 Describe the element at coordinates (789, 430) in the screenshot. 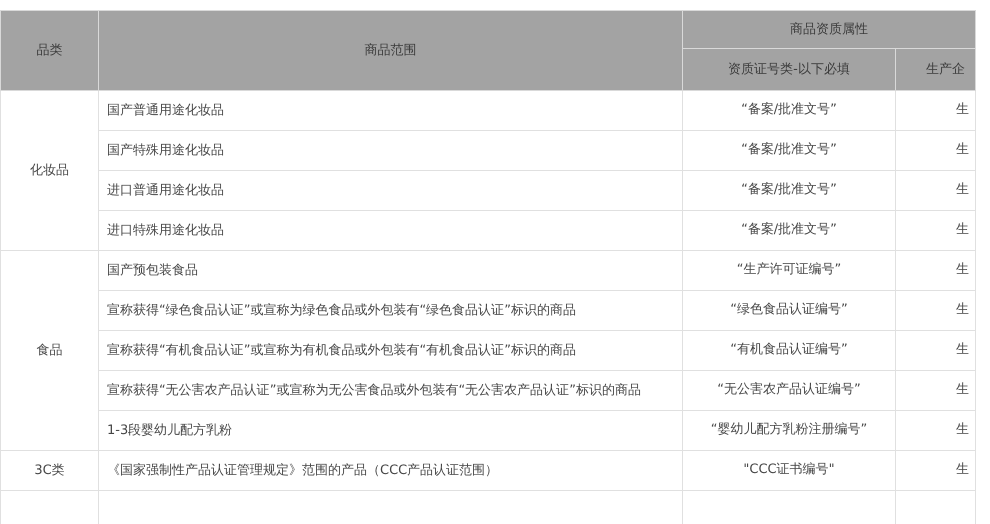

I see `table-cell: “婴幼儿配方乳粉注册编号”` at that location.